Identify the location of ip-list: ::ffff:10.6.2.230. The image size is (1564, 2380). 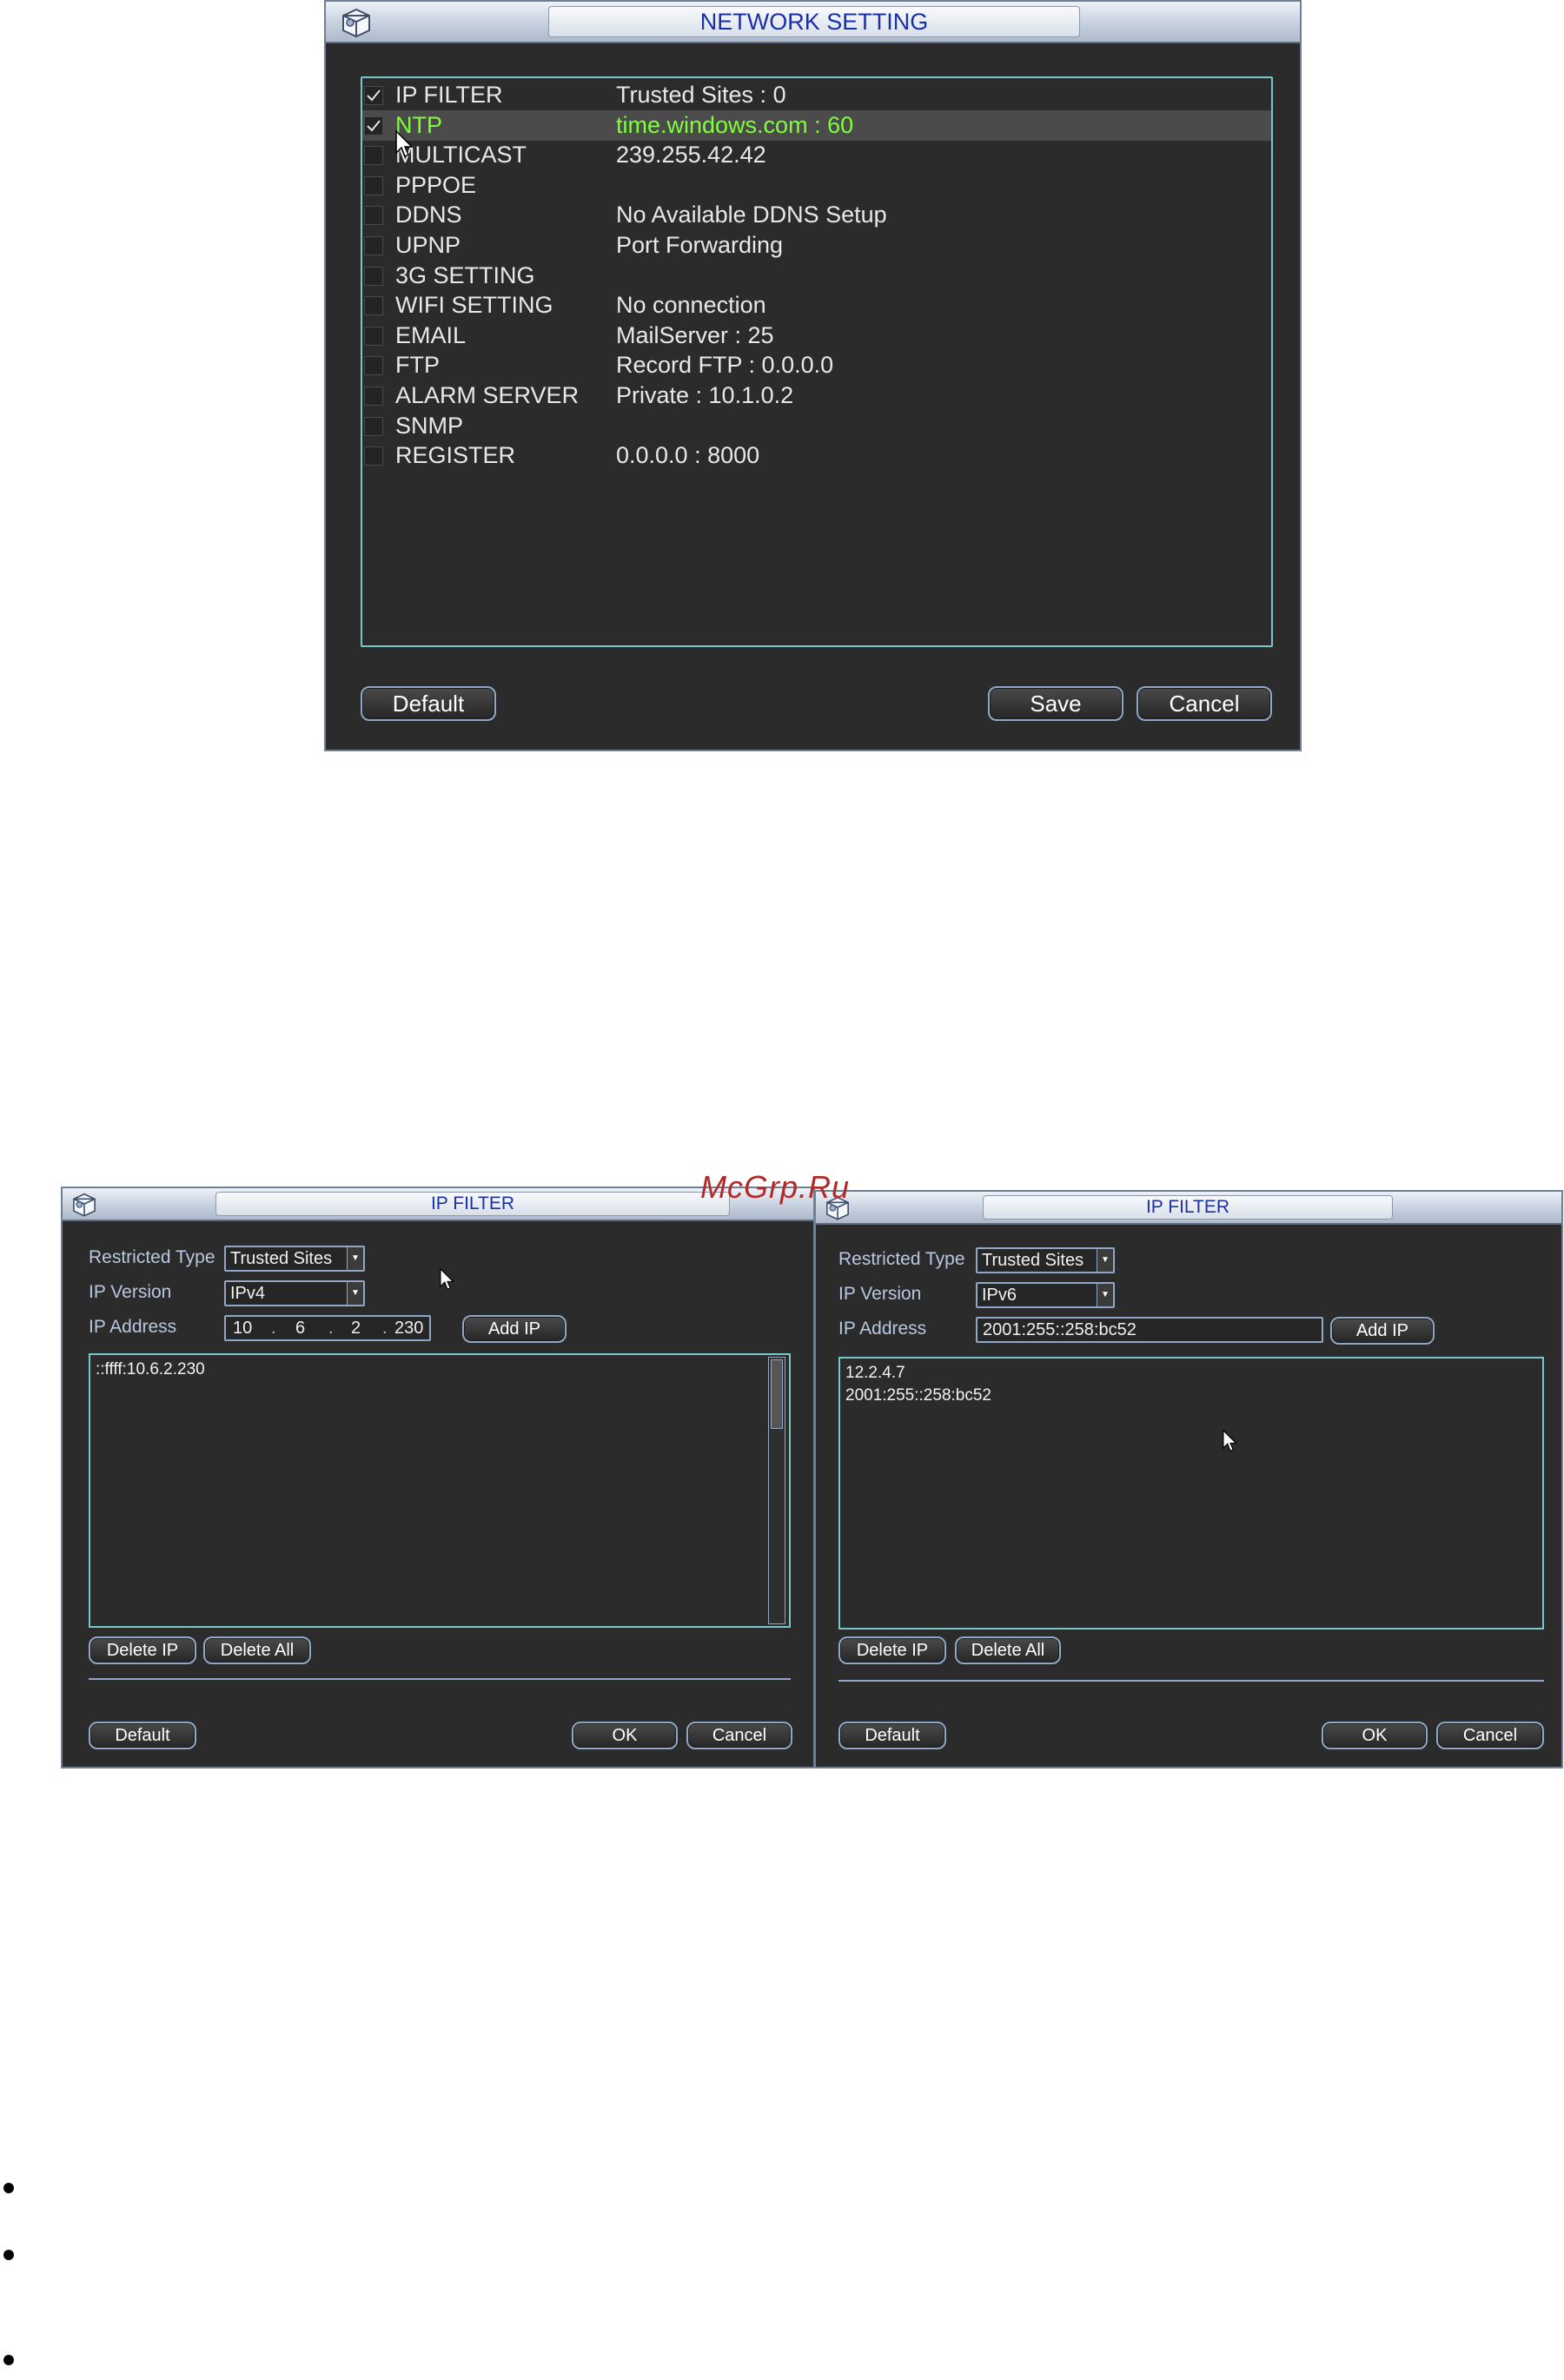
(440, 1490).